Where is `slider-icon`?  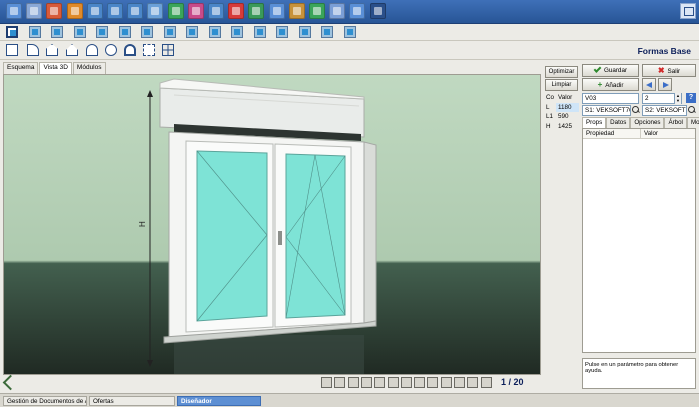
slider-icon is located at coordinates (237, 32).